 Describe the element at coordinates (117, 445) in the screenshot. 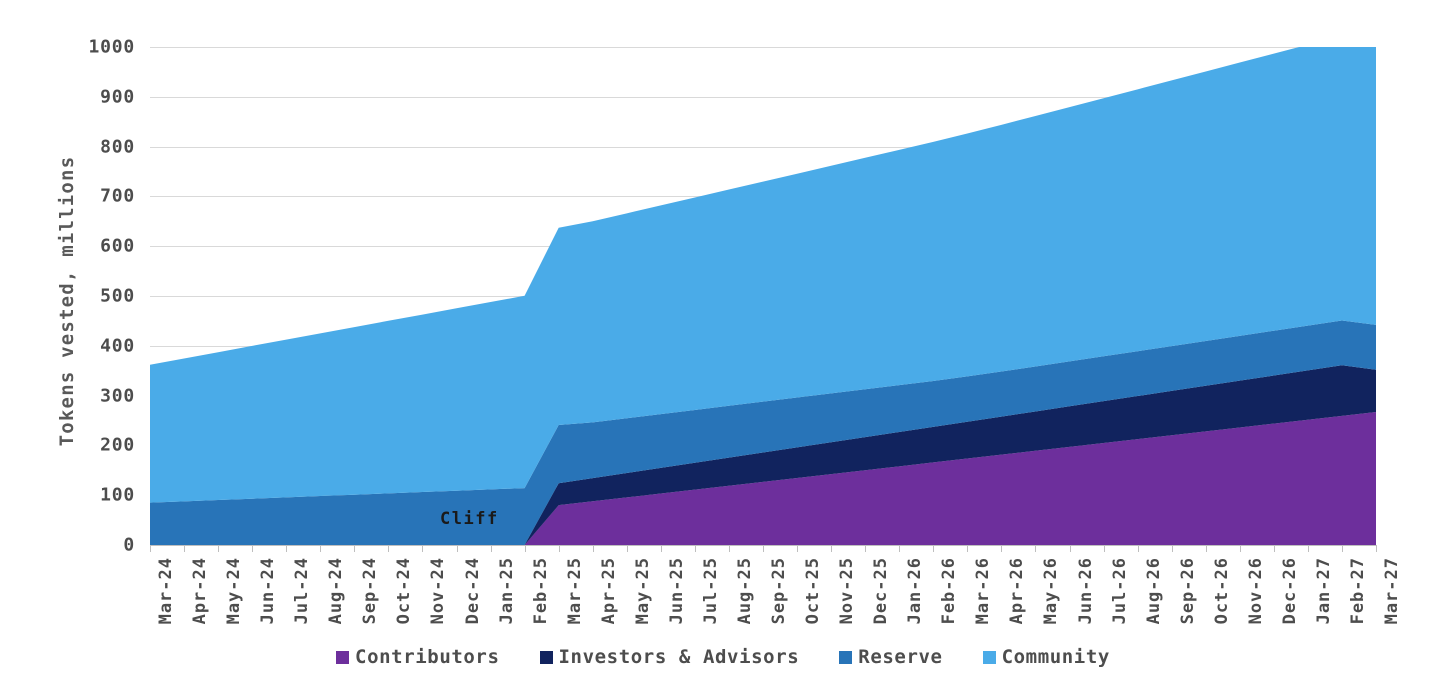

I see `y-axis-tick-label: 200` at that location.